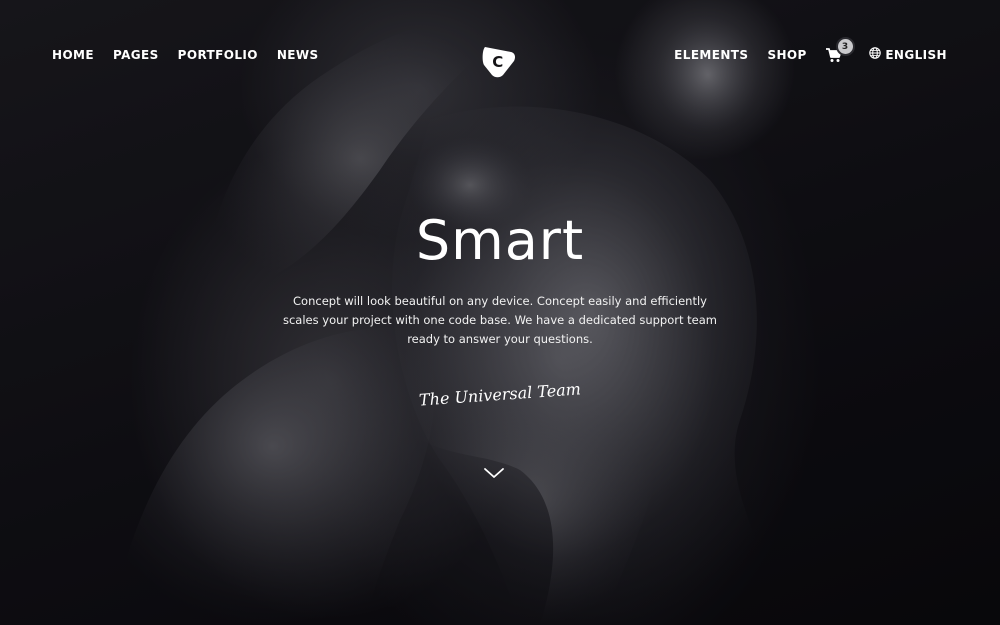  I want to click on logo-letter: C, so click(497, 62).